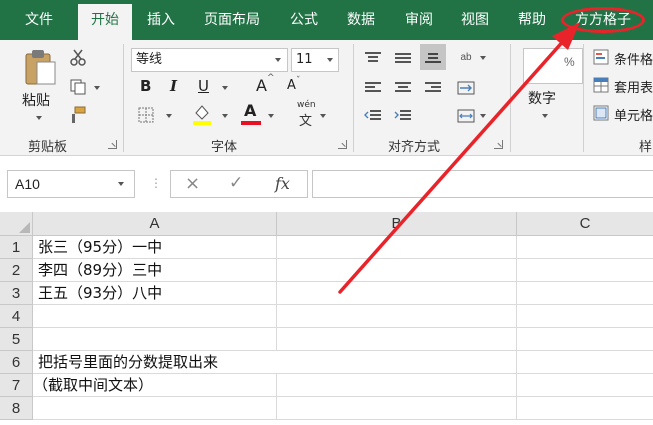 The image size is (653, 425). What do you see at coordinates (585, 224) in the screenshot?
I see `column-header-c: C` at bounding box center [585, 224].